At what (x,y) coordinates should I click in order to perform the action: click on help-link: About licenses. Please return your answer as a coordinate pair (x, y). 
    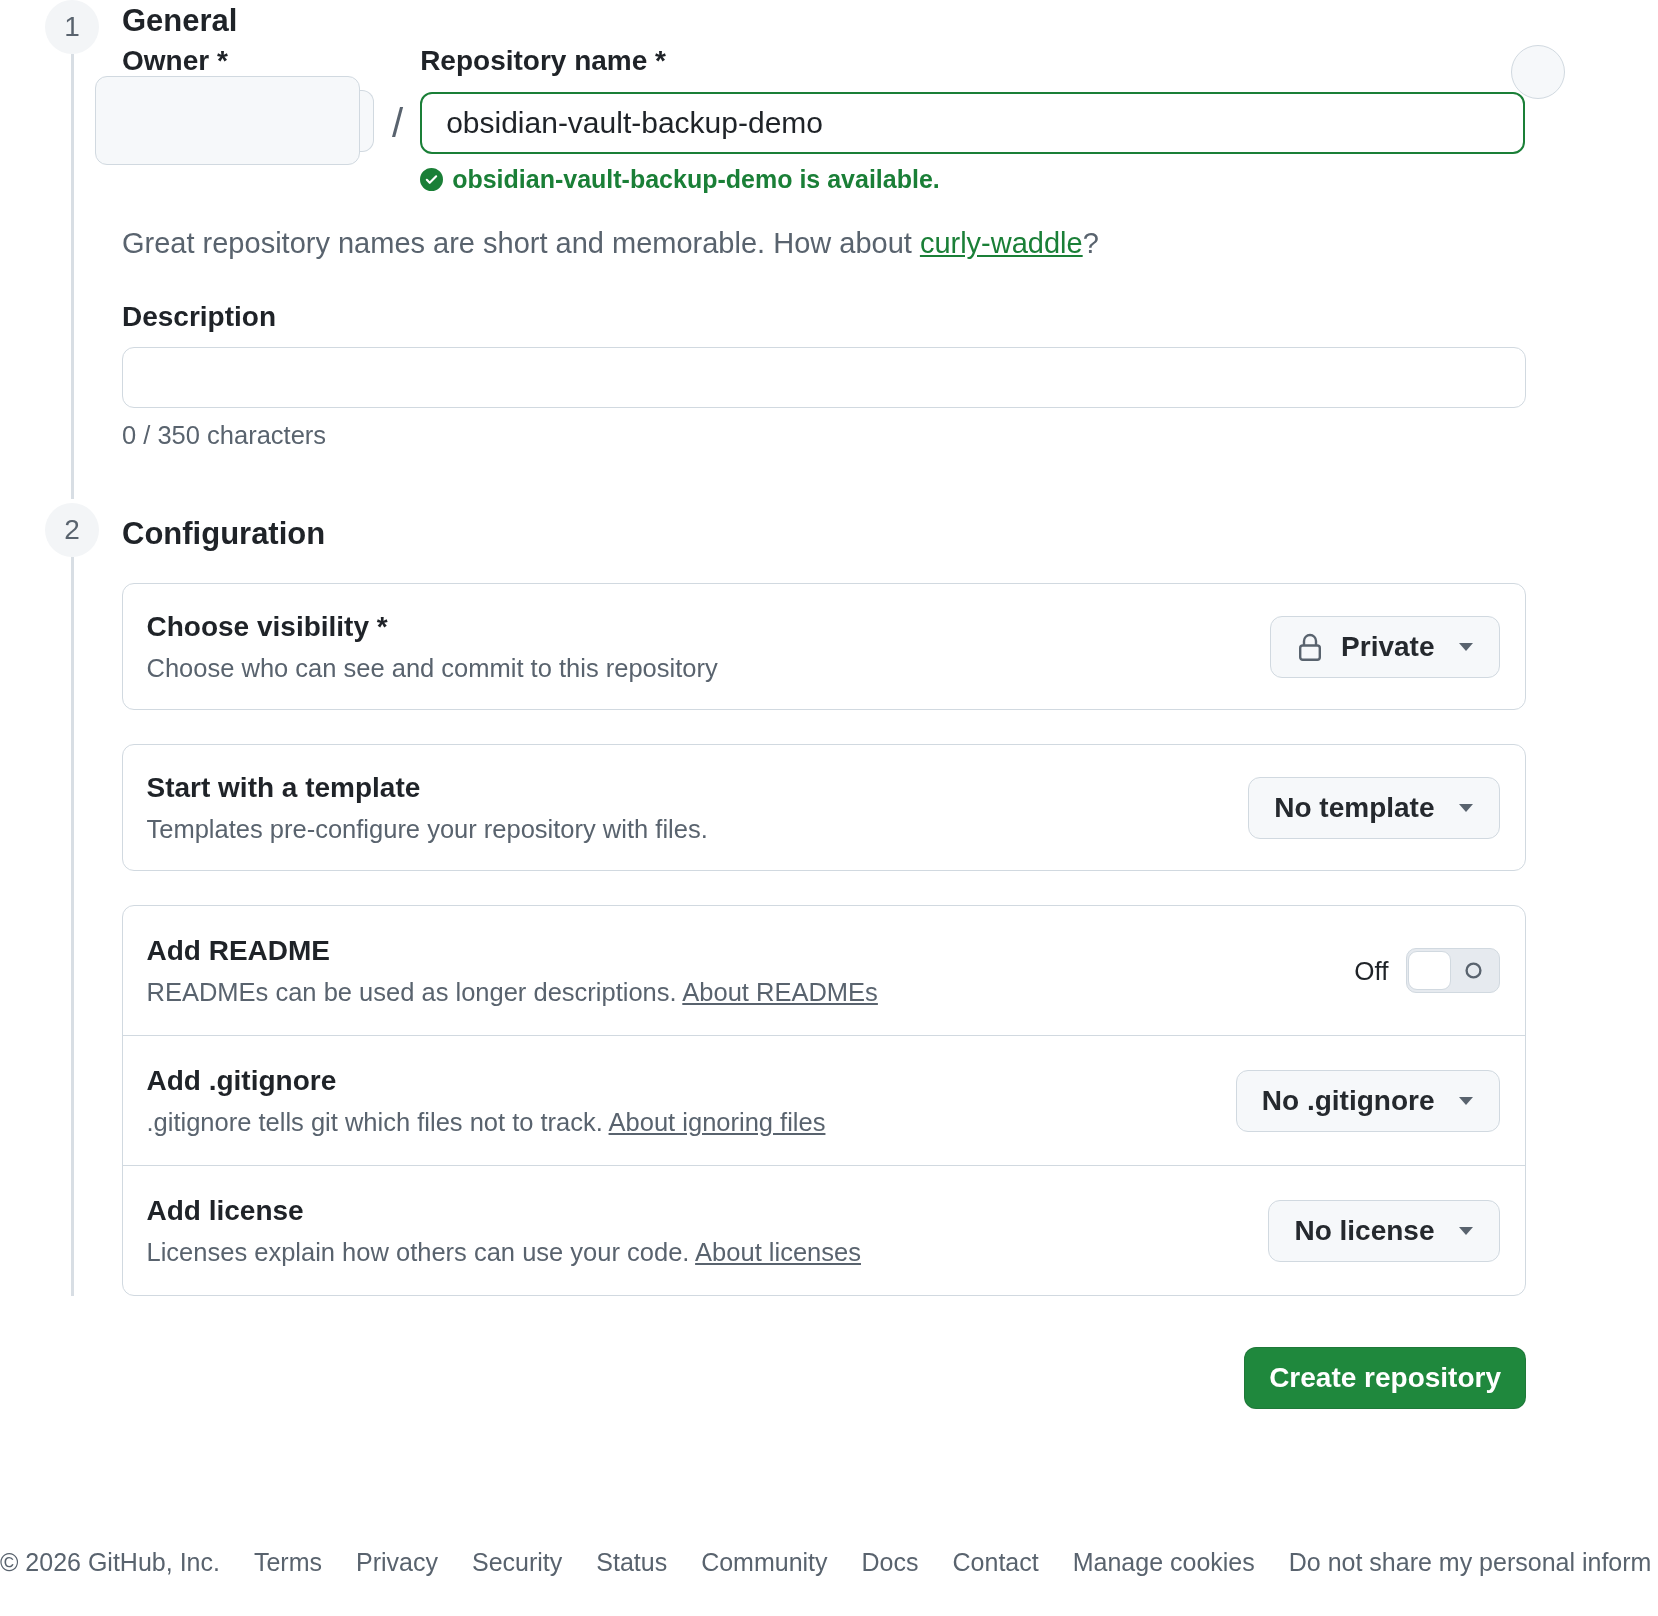
    Looking at the image, I should click on (778, 1252).